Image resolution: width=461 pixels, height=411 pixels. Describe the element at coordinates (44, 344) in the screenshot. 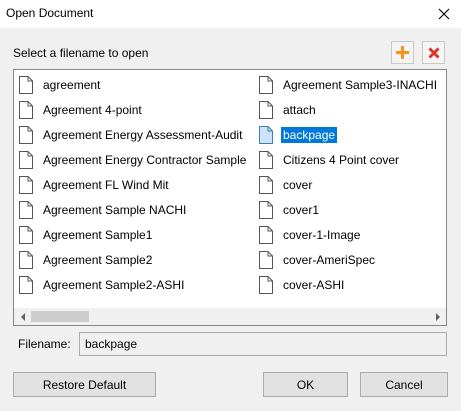

I see `filename-label: Filename:` at that location.